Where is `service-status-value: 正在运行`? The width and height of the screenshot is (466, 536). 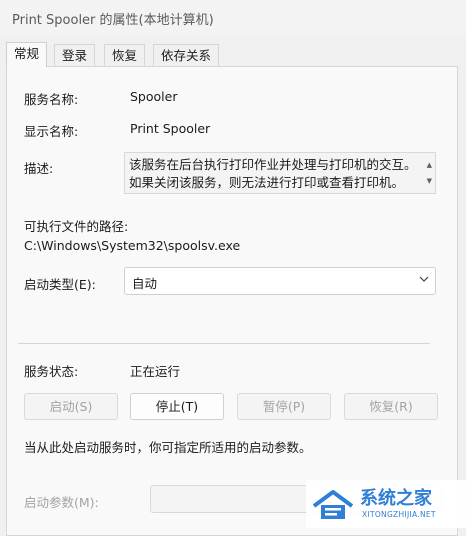 service-status-value: 正在运行 is located at coordinates (155, 371).